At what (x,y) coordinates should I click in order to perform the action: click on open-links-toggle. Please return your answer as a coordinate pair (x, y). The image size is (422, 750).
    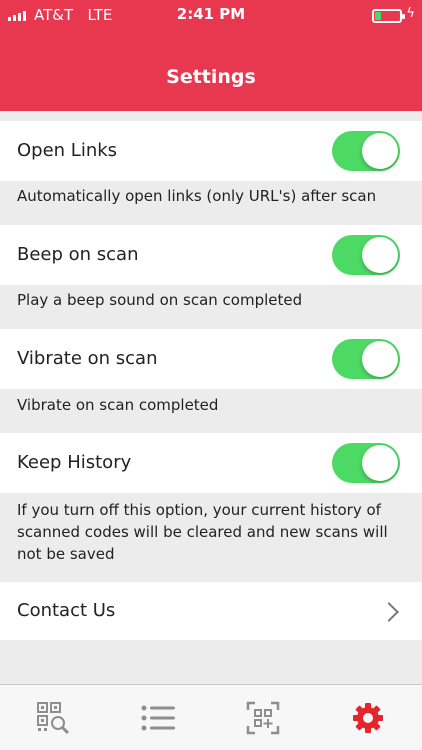
    Looking at the image, I should click on (366, 151).